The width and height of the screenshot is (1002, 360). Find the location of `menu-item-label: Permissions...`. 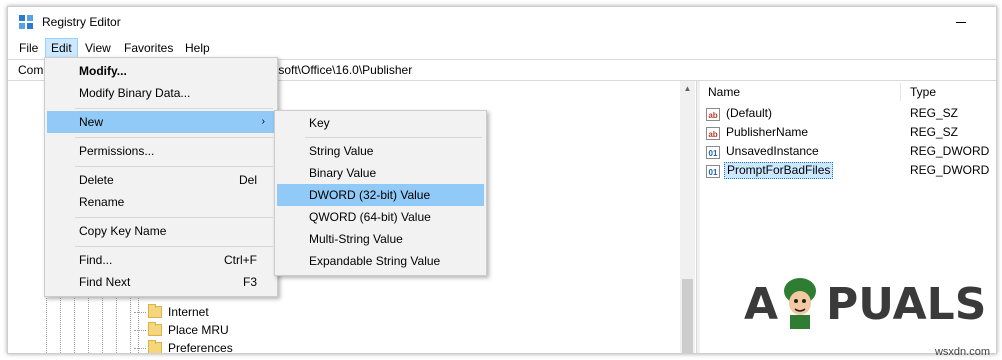

menu-item-label: Permissions... is located at coordinates (117, 151).